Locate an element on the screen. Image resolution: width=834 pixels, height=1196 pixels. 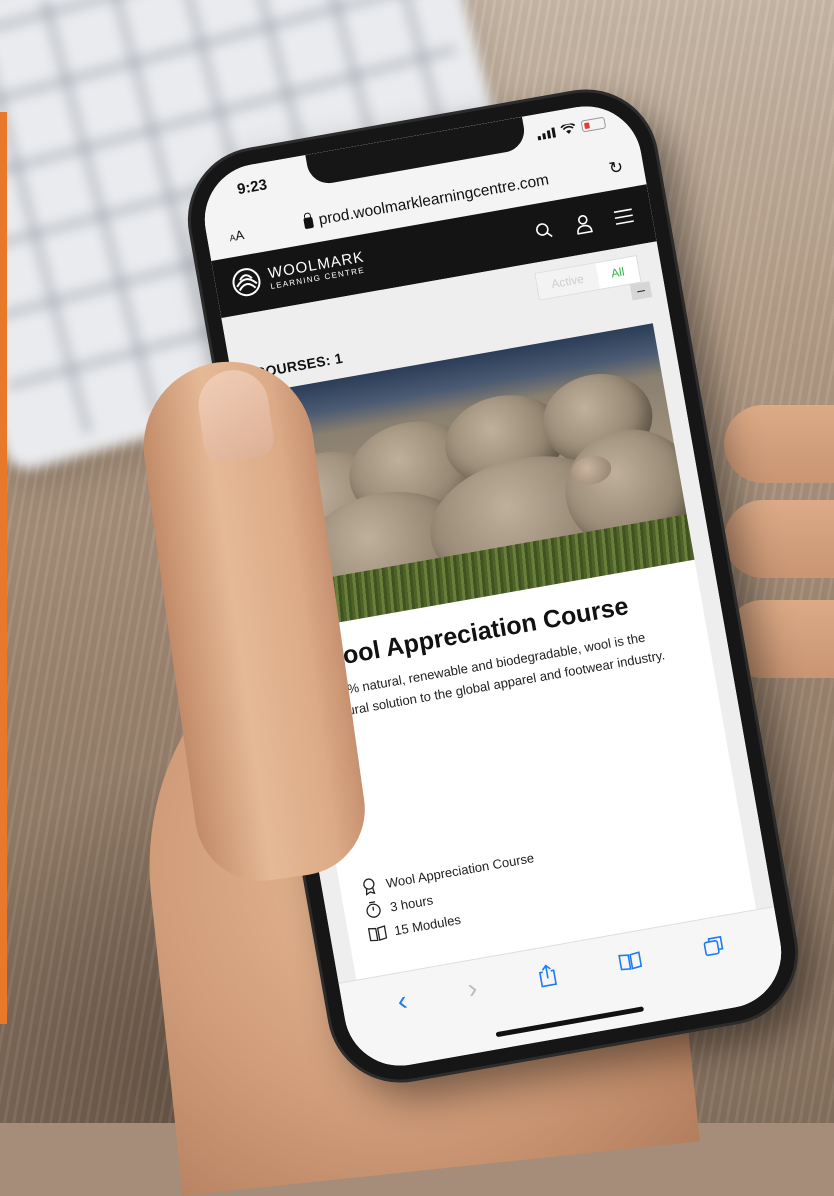
meta-modules-label: 15 Modules is located at coordinates (427, 924).